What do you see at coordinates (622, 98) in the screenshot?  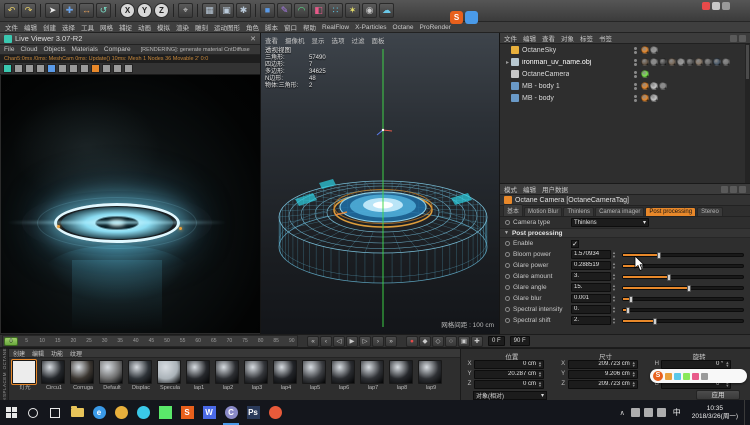 I see `object-row: MB - body` at bounding box center [622, 98].